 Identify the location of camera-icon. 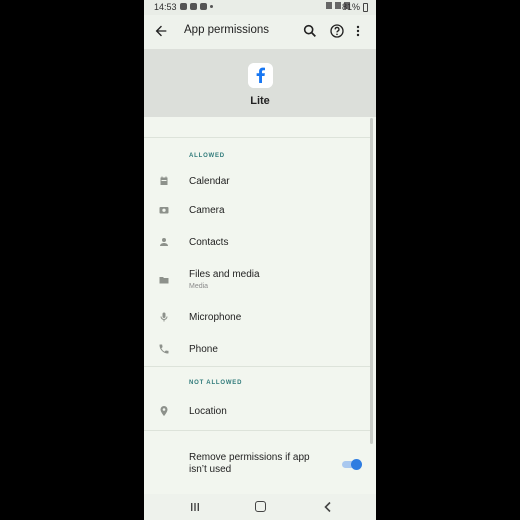
(164, 210).